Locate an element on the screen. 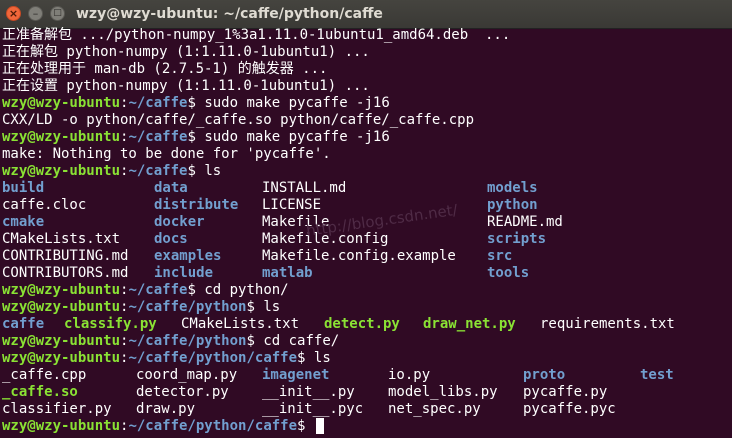 Image resolution: width=732 pixels, height=438 pixels. ls-entry: pycaffe.pyc is located at coordinates (569, 409).